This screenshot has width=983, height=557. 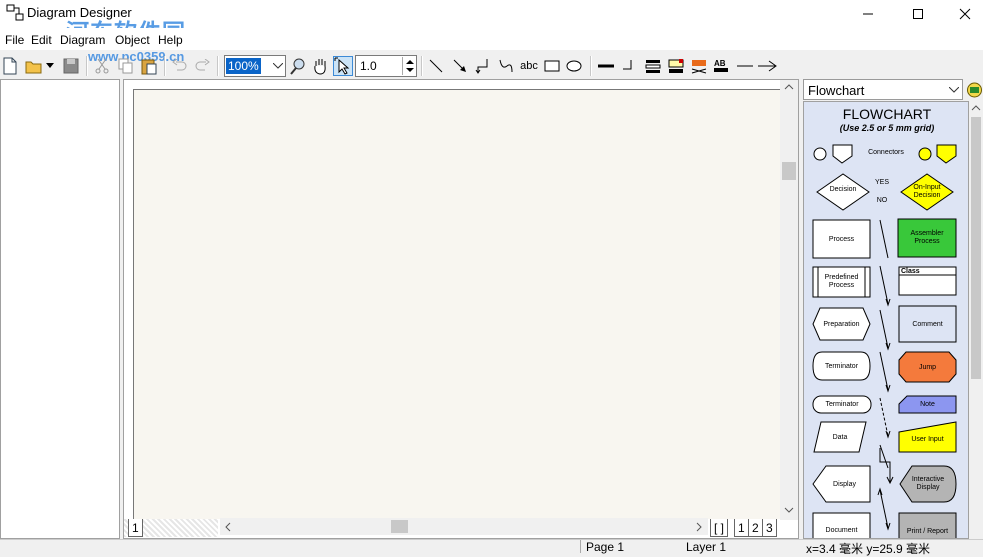 I want to click on decision-shape: Decision, so click(x=843, y=189).